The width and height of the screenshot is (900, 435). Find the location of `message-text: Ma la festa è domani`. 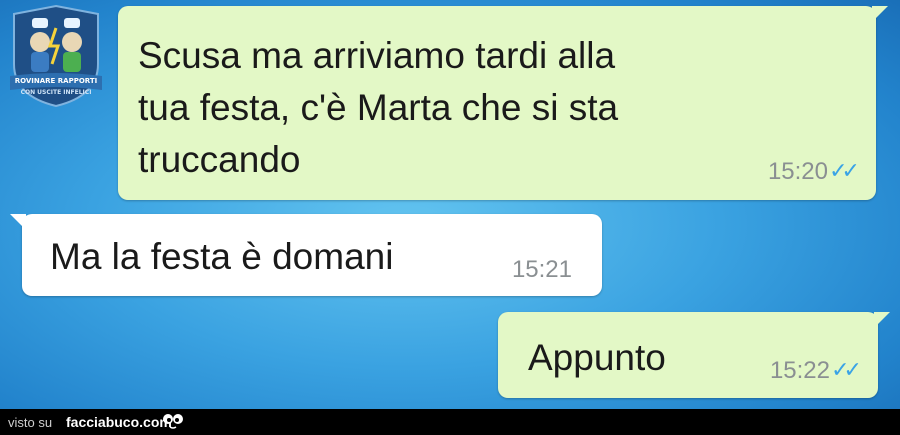

message-text: Ma la festa è domani is located at coordinates (222, 256).